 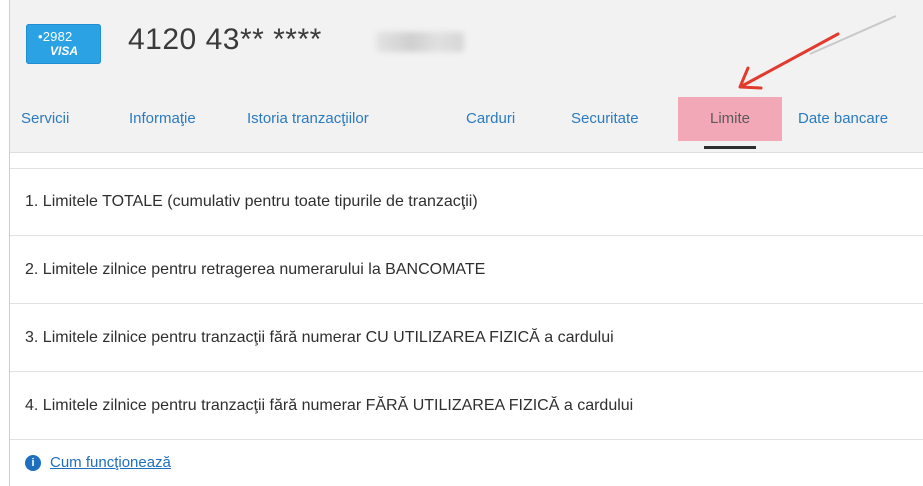 I want to click on how-it-works-label: Cum funcţionează, so click(x=110, y=462).